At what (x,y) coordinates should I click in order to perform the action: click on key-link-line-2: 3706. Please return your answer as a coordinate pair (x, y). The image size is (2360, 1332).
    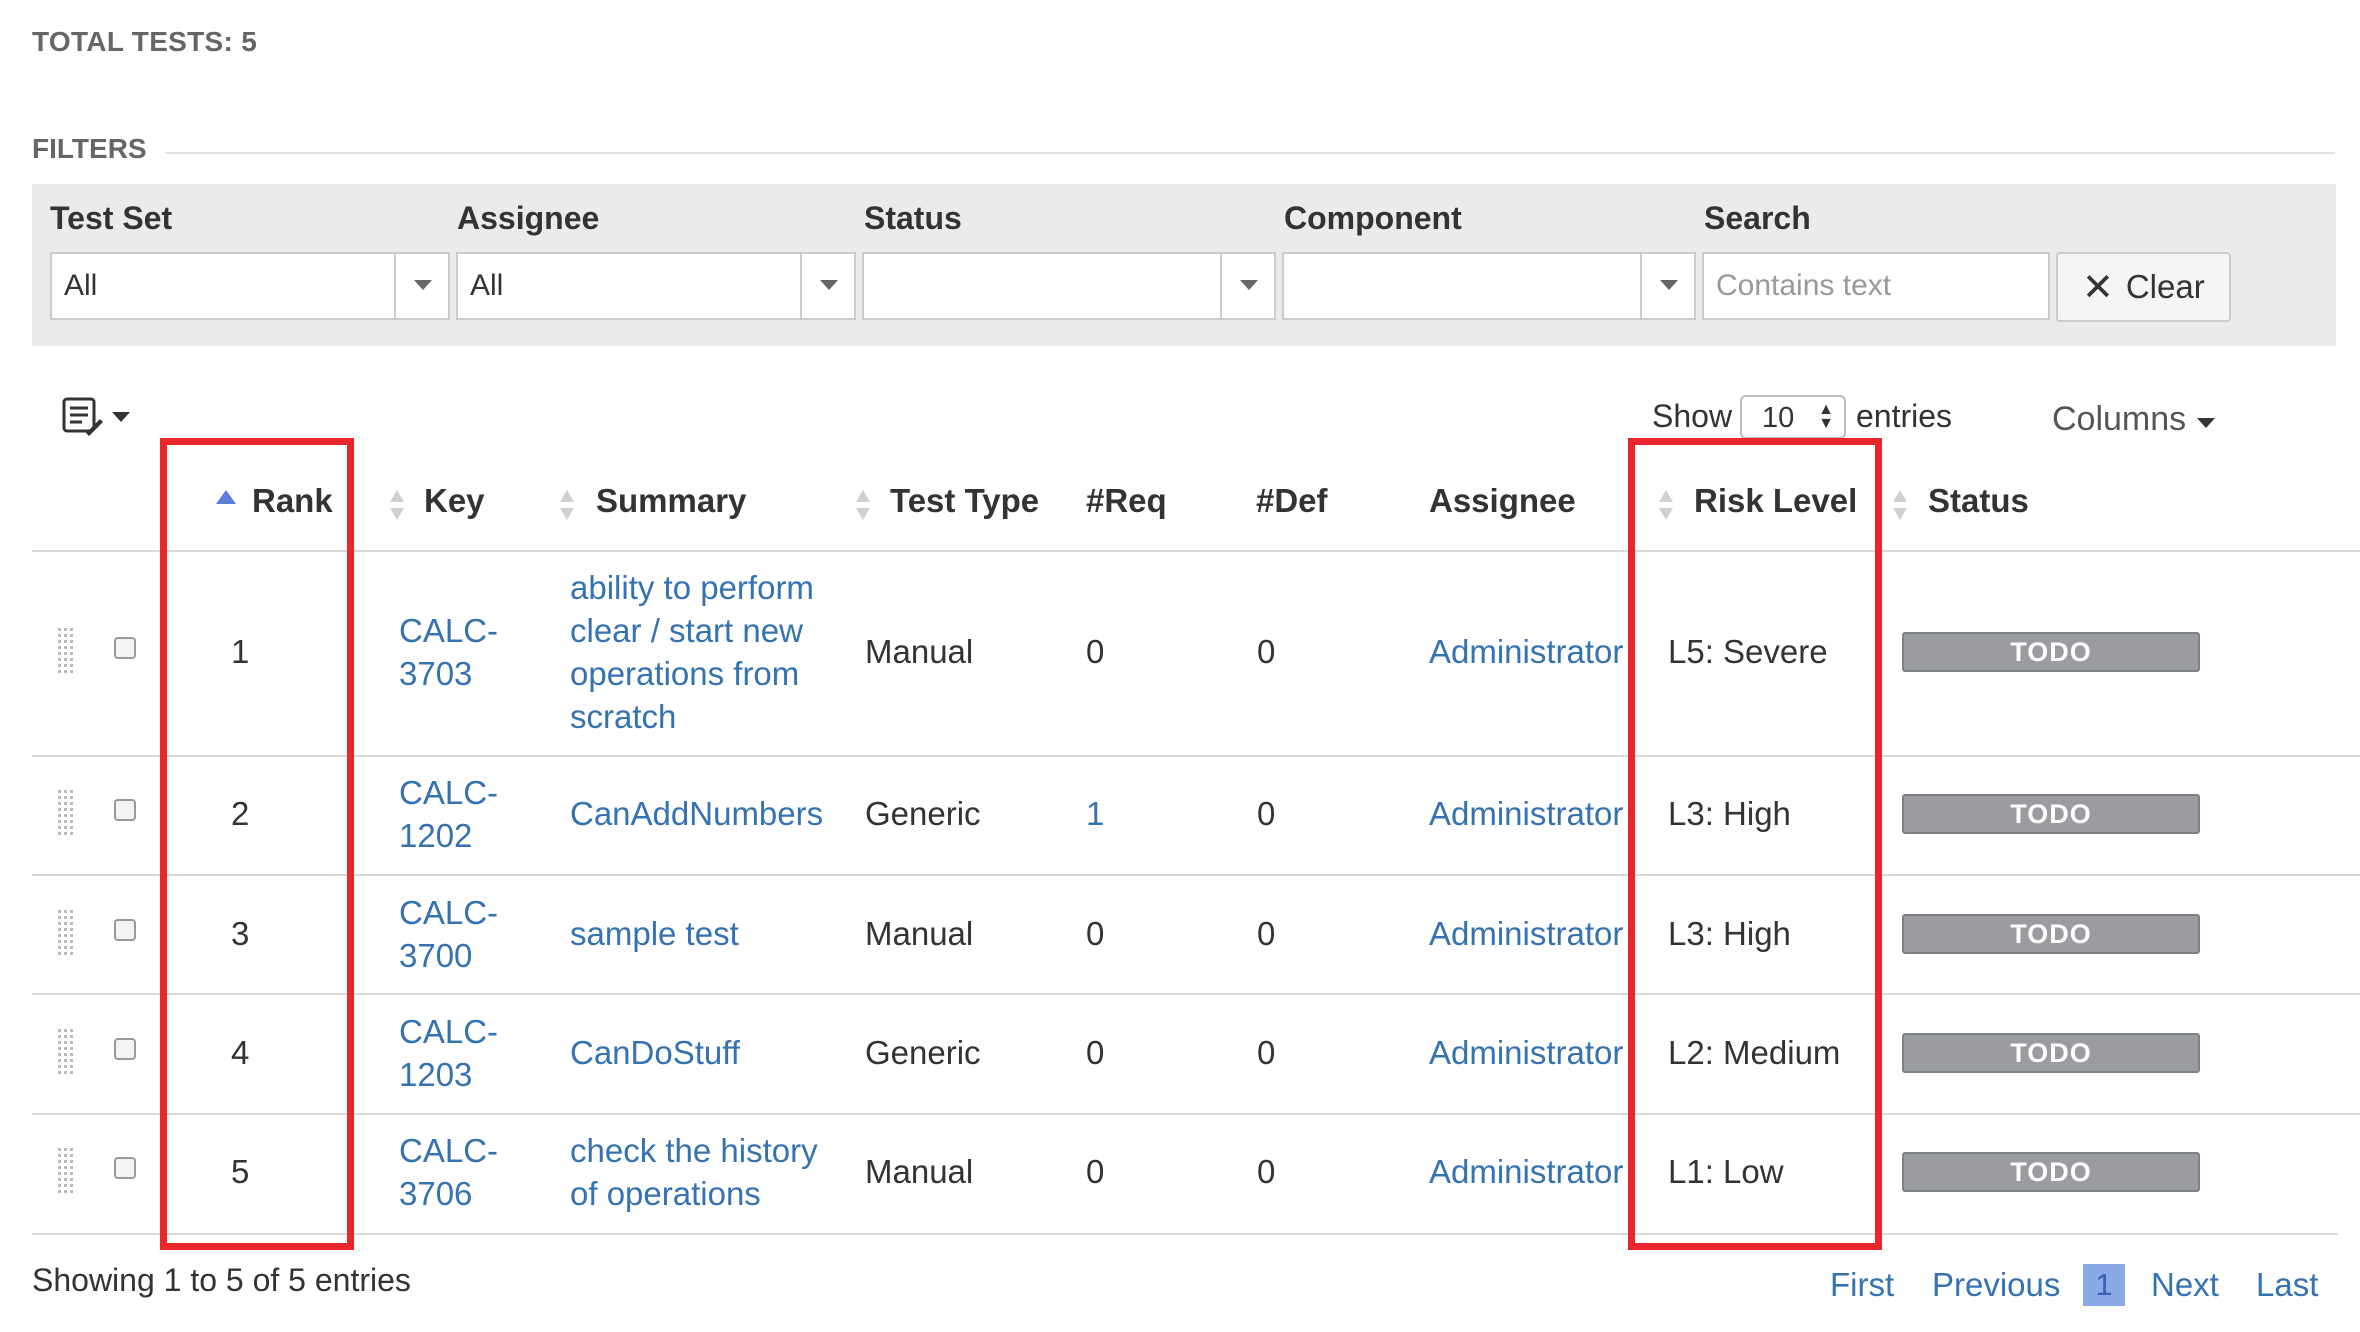
    Looking at the image, I should click on (435, 1193).